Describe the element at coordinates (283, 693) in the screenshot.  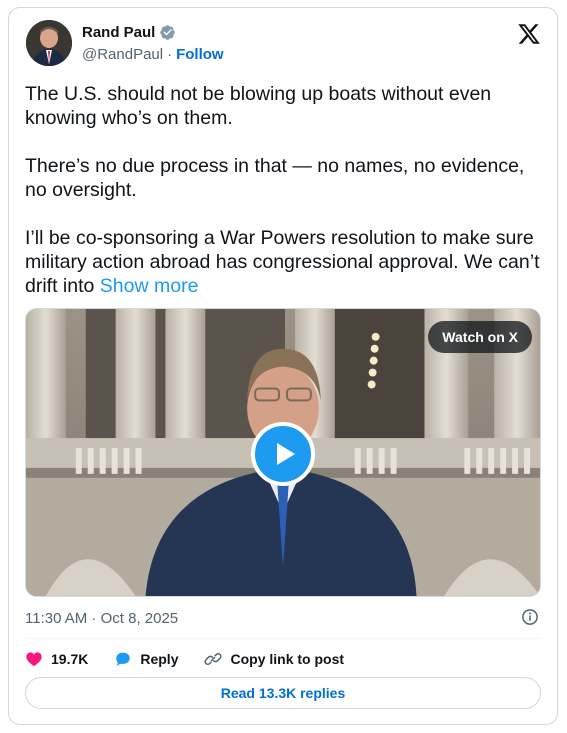
I see `read-replies-button: Read 13.3K replies` at that location.